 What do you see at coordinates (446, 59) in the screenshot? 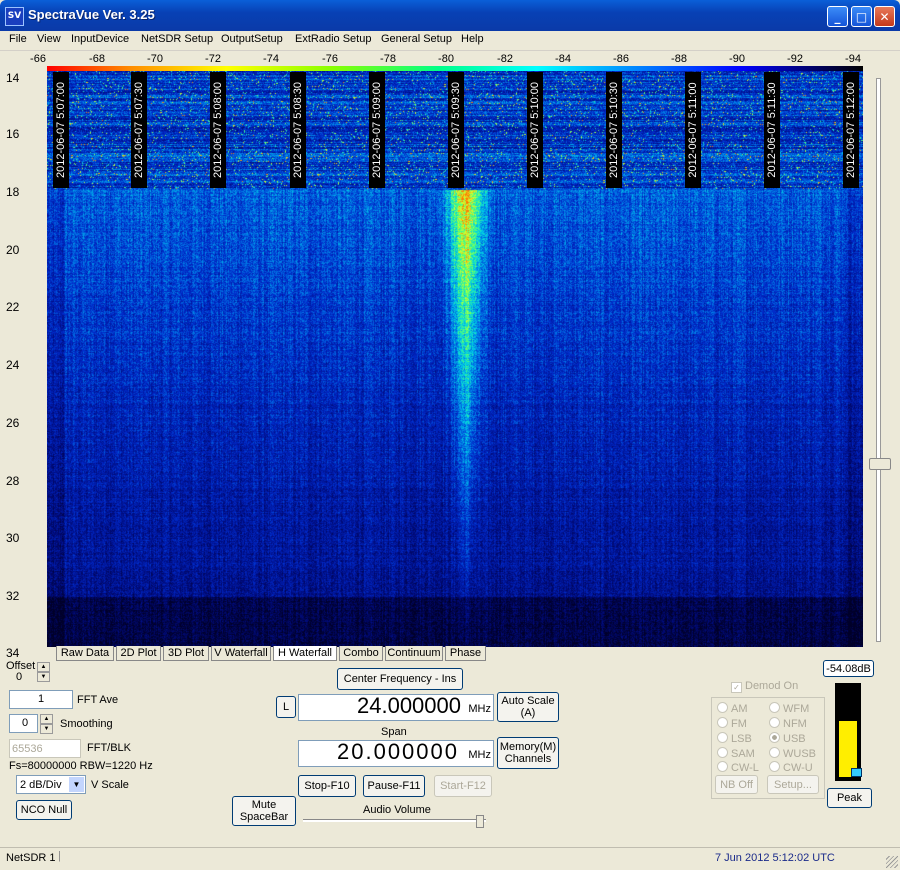
I see `scale-tick: -80` at bounding box center [446, 59].